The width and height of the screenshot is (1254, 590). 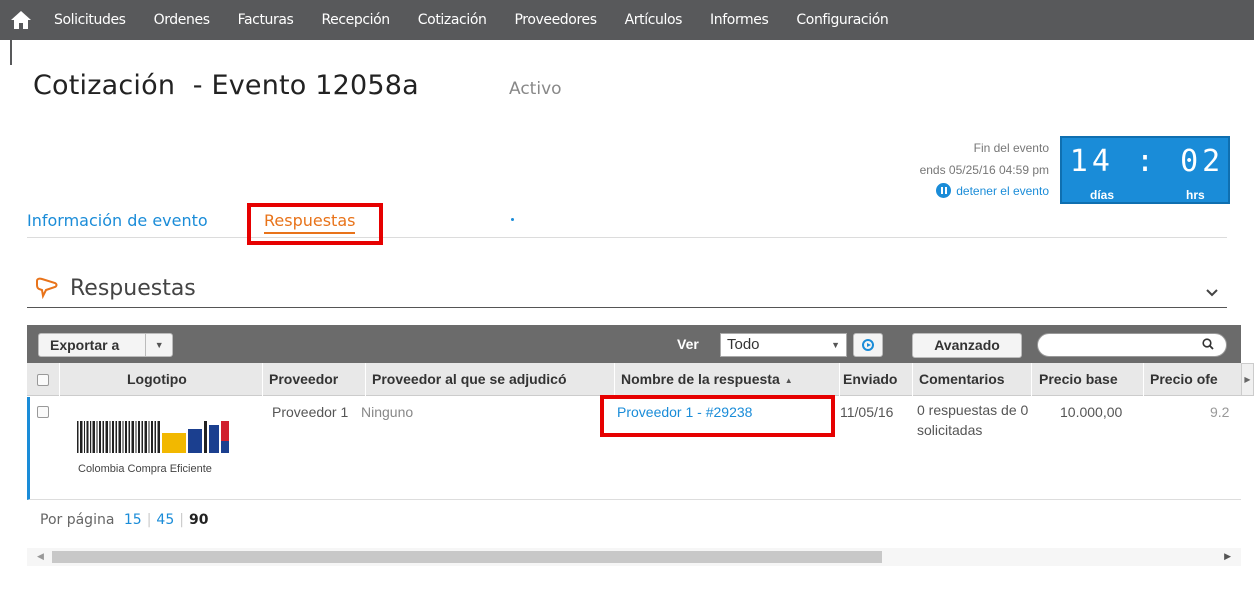 I want to click on tab-bar: Información de evento Respuestas, so click(x=627, y=223).